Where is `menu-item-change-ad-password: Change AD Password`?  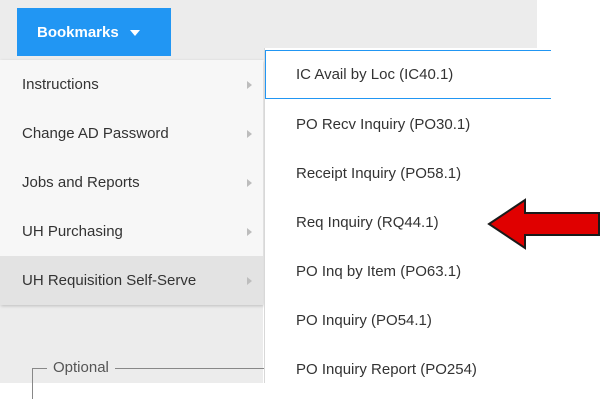
menu-item-change-ad-password: Change AD Password is located at coordinates (131, 133).